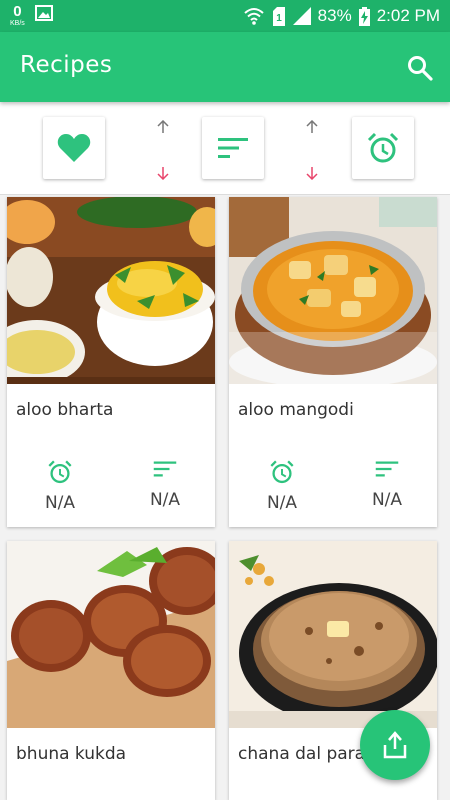 This screenshot has height=800, width=450. I want to click on cooking-time-button, so click(383, 148).